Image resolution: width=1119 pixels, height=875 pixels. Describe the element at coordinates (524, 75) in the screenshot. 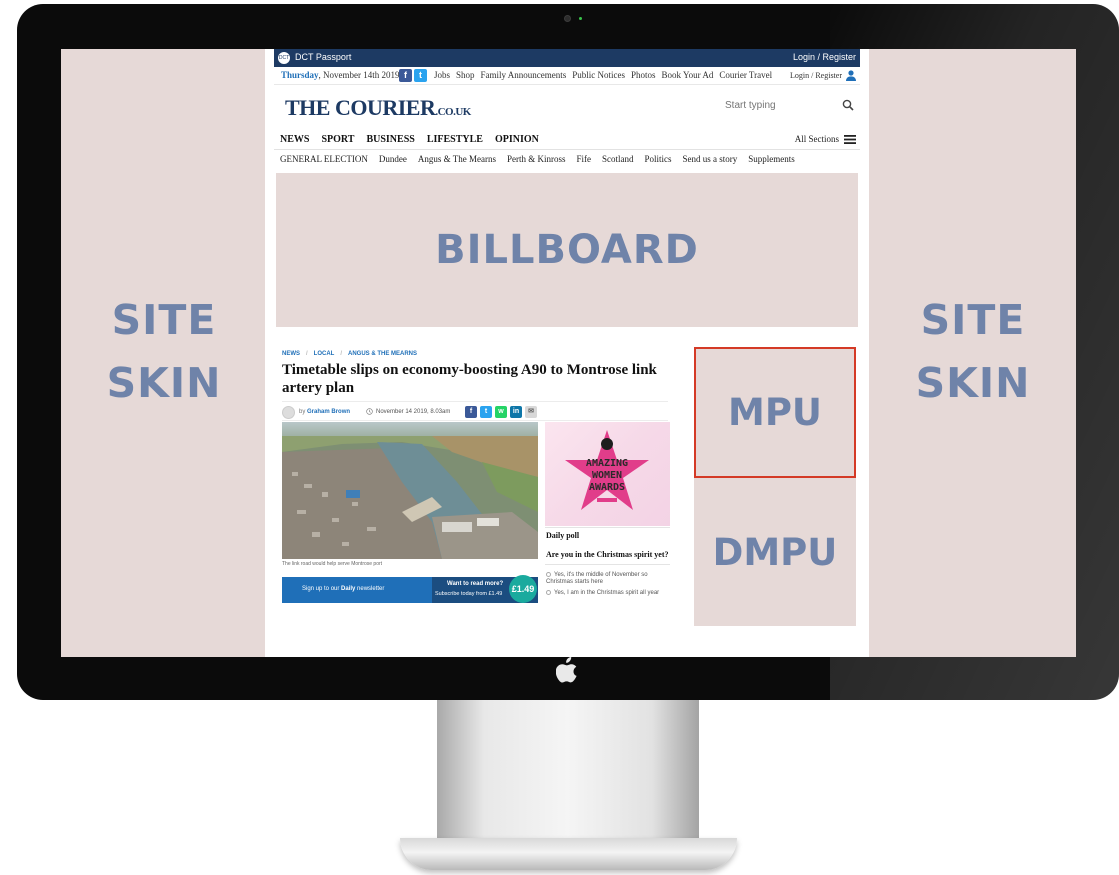

I see `utility-link-family-announcements: Family Announcements` at that location.